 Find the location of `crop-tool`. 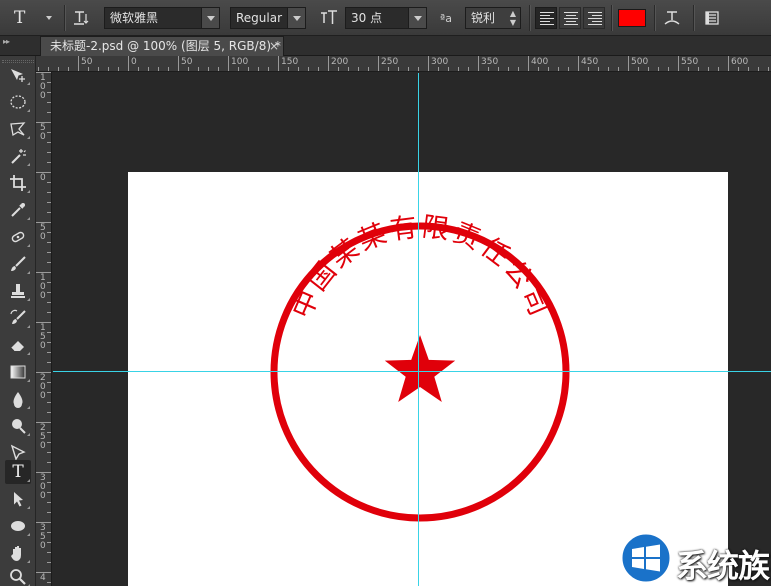

crop-tool is located at coordinates (18, 183).